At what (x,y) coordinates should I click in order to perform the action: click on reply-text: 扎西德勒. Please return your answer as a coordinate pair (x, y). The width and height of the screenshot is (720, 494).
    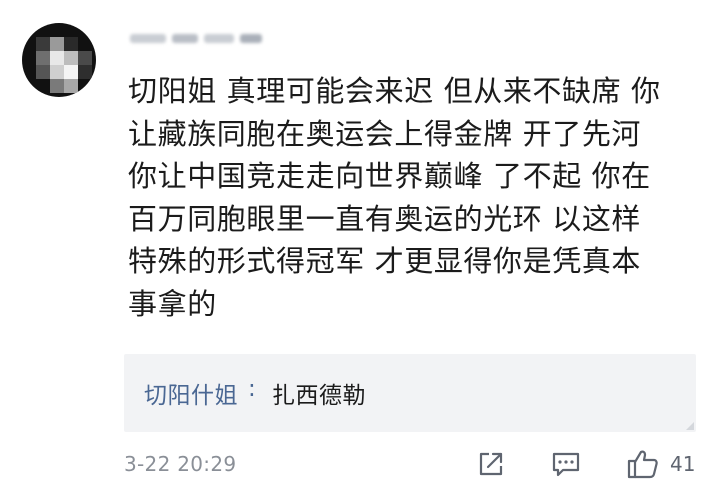
    Looking at the image, I should click on (319, 396).